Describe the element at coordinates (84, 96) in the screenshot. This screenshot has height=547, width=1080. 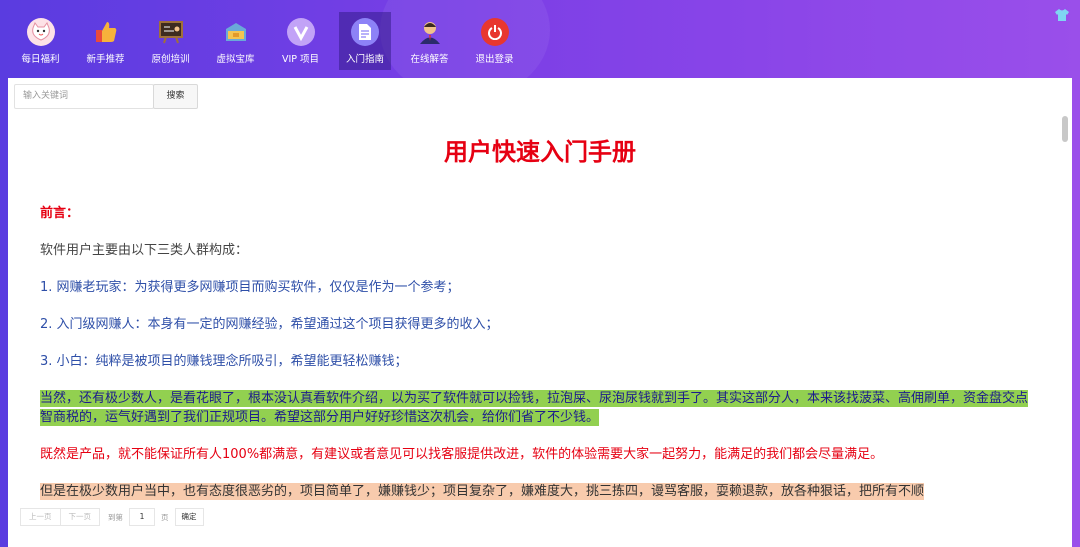
I see `search-input: 输入关键词` at that location.